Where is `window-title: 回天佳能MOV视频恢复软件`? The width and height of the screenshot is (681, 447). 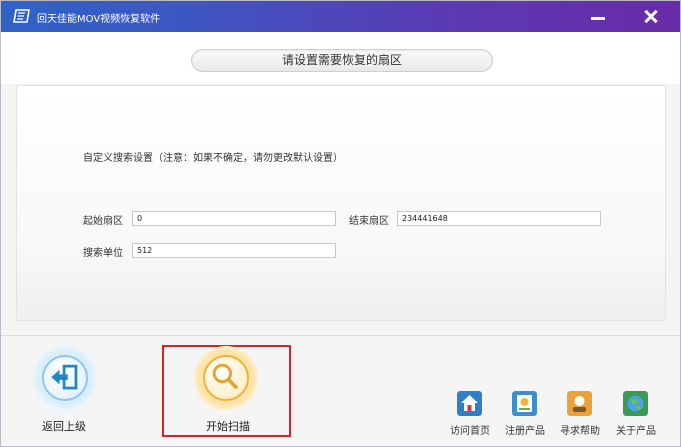
window-title: 回天佳能MOV视频恢复软件 is located at coordinates (99, 19).